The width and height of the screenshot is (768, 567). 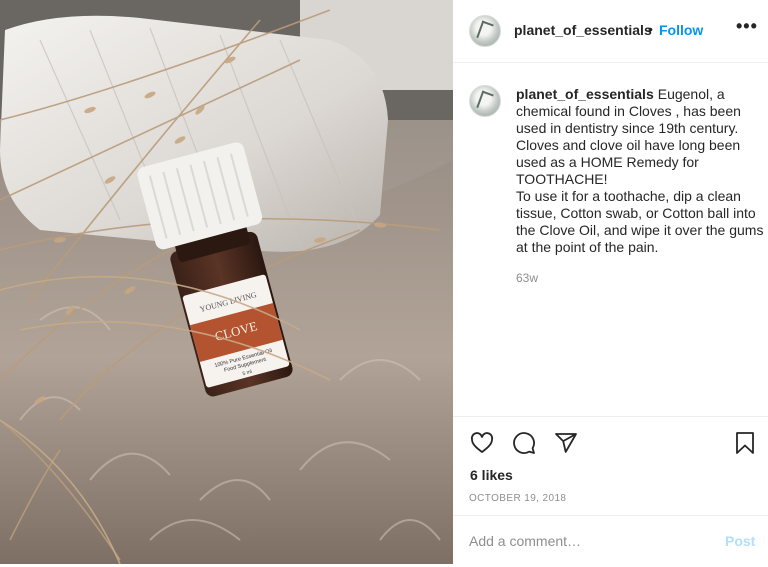 What do you see at coordinates (524, 443) in the screenshot?
I see `speech-bubble-icon` at bounding box center [524, 443].